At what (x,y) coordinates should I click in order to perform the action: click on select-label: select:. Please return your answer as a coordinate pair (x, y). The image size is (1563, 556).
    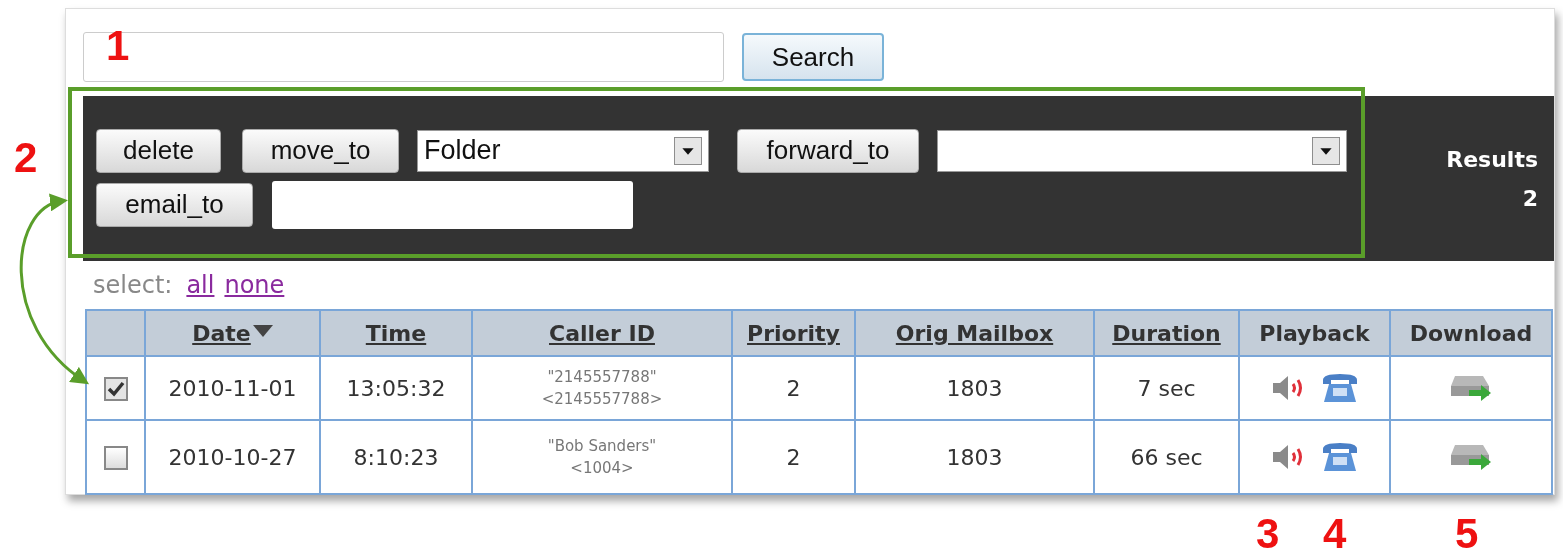
    Looking at the image, I should click on (133, 285).